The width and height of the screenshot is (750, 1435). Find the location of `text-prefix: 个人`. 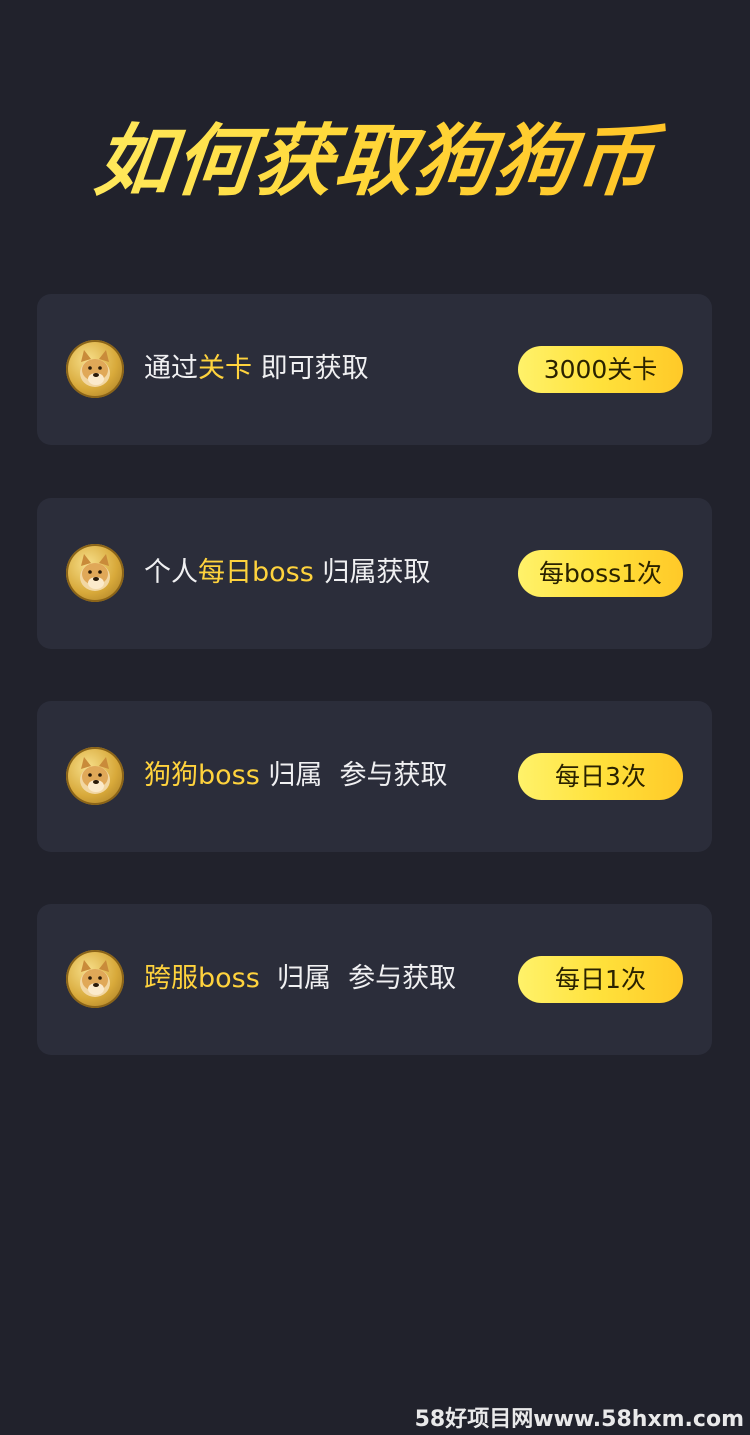

text-prefix: 个人 is located at coordinates (171, 572).